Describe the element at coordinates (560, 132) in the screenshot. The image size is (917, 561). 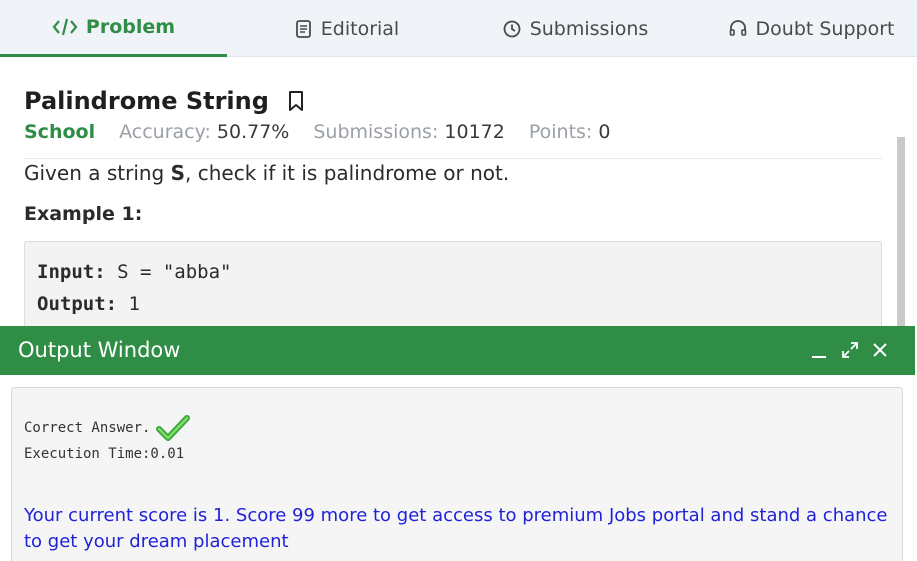
I see `points-label: Points:` at that location.